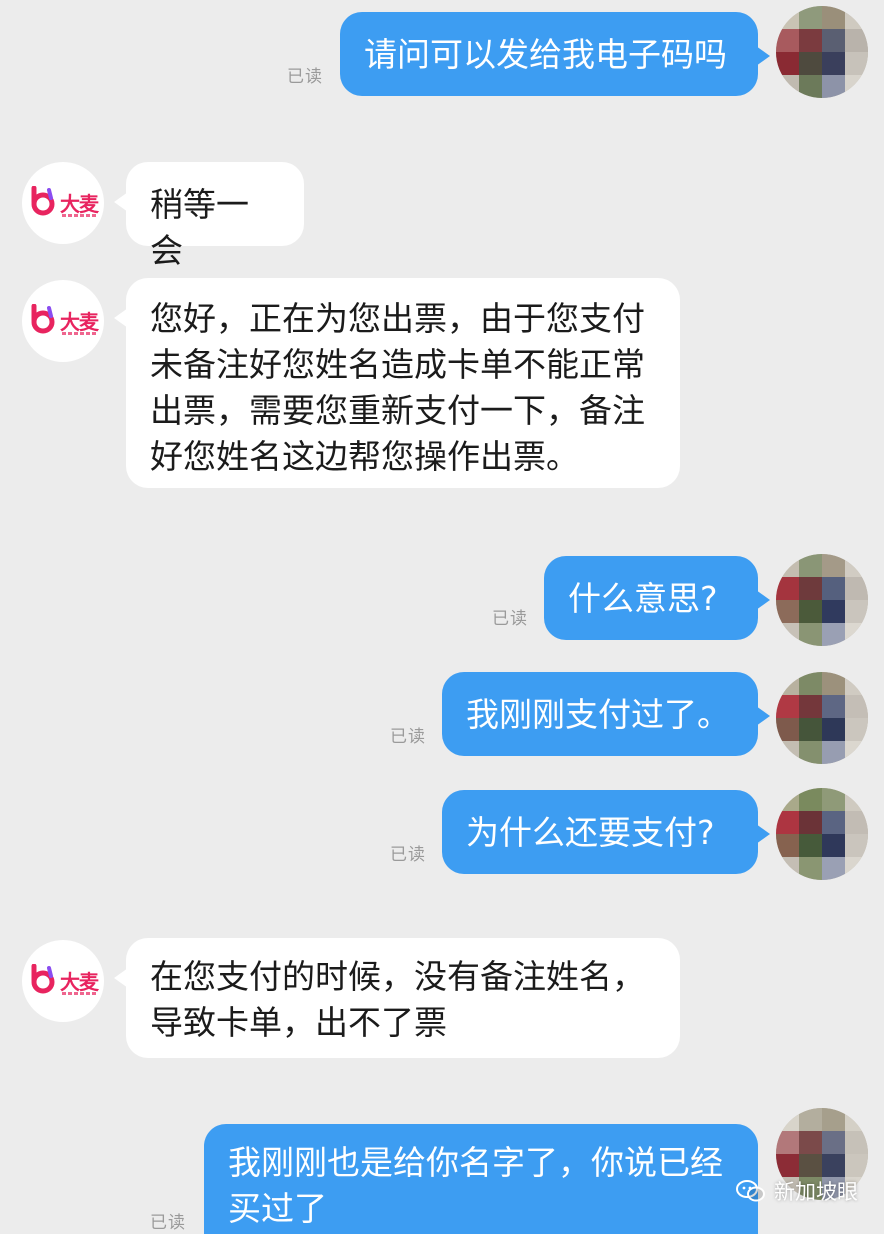  I want to click on message-bubble-incoming: 稍等一会, so click(209, 216).